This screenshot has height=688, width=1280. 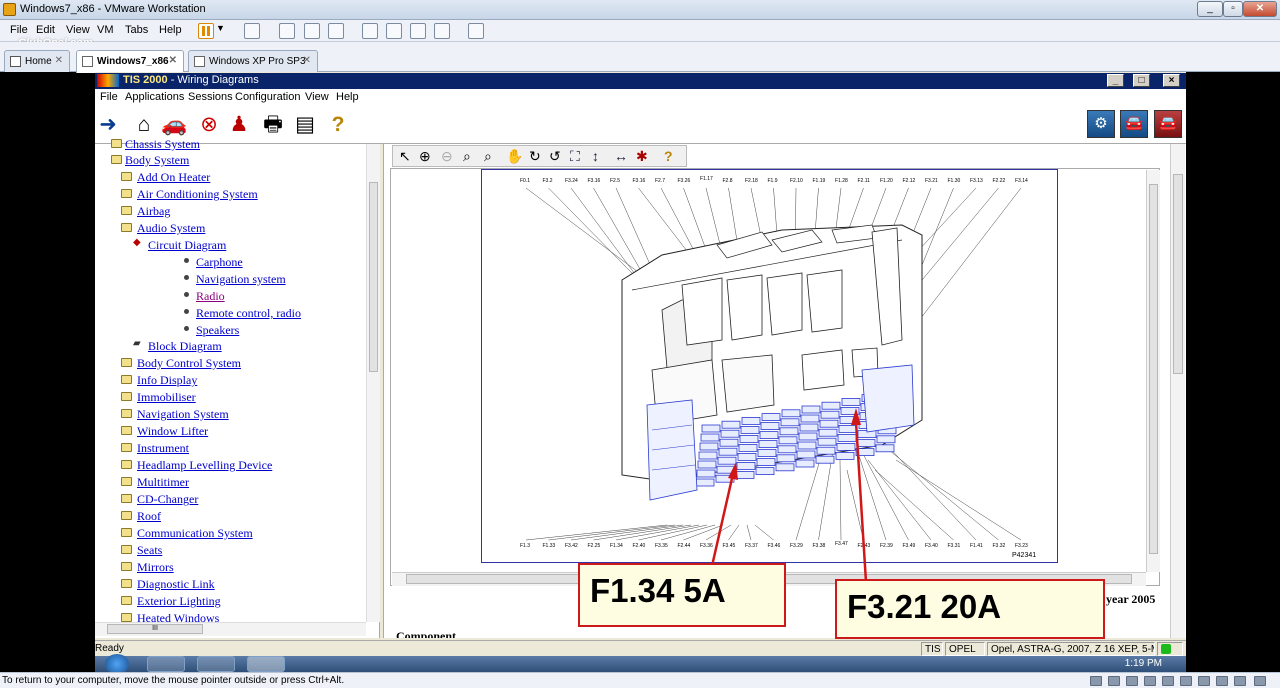 I want to click on printer-icon, so click(x=1168, y=681).